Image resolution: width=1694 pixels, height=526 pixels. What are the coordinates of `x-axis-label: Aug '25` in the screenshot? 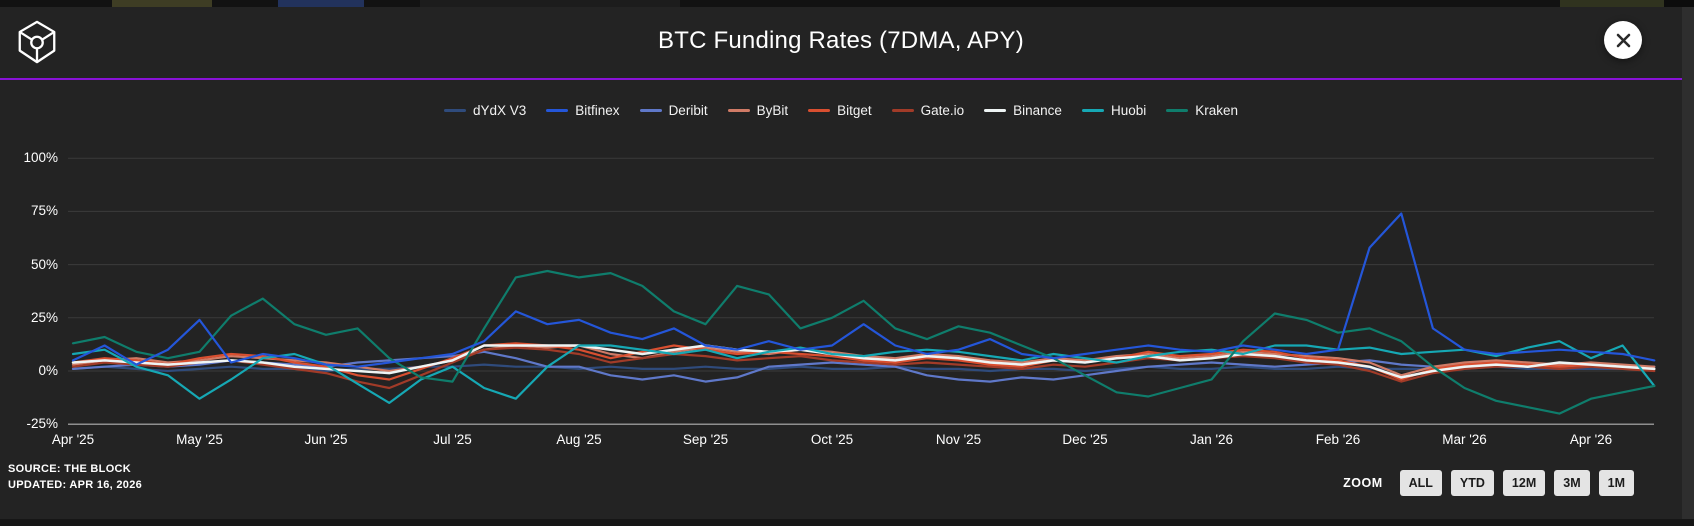 It's located at (579, 439).